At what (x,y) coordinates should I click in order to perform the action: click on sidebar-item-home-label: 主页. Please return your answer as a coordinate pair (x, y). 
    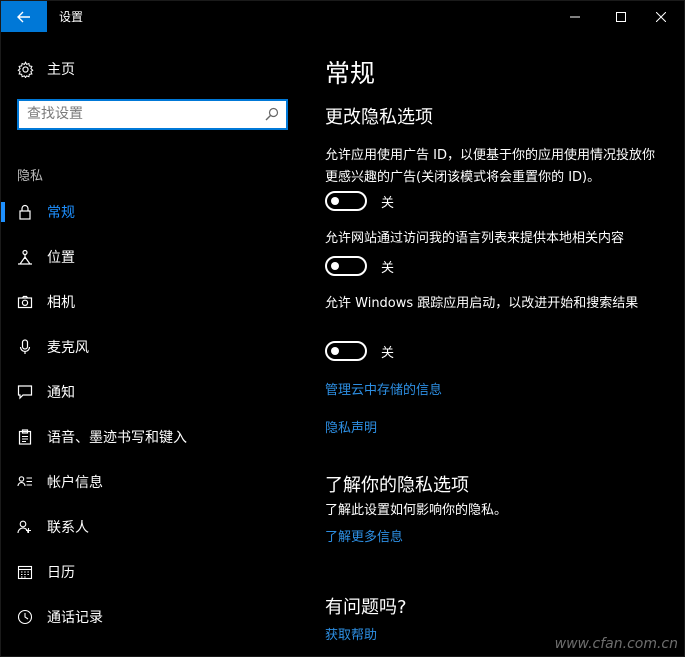
    Looking at the image, I should click on (61, 70).